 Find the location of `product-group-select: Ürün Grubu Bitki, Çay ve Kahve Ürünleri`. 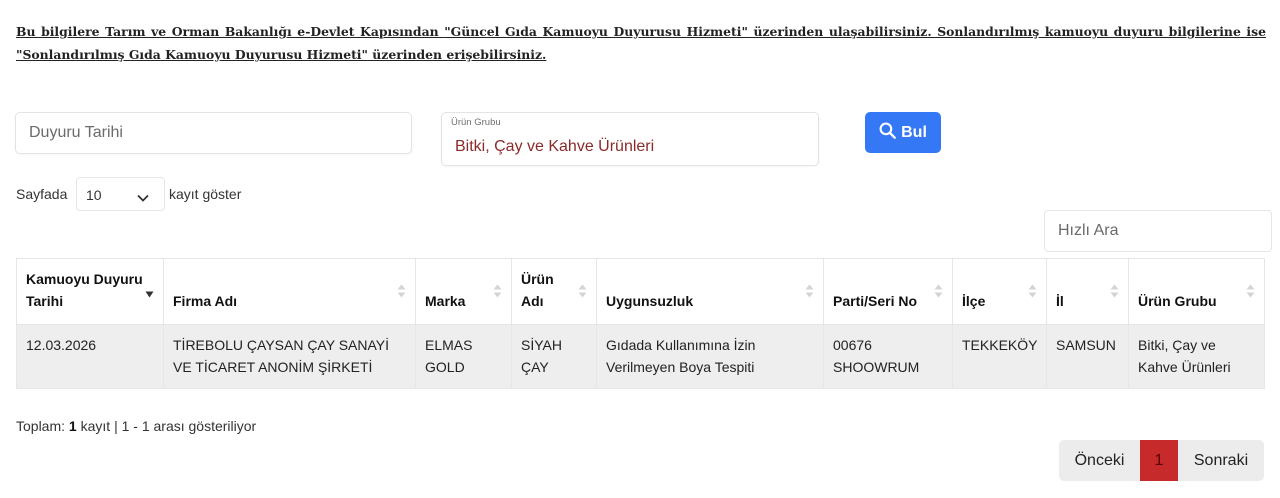

product-group-select: Ürün Grubu Bitki, Çay ve Kahve Ürünleri is located at coordinates (630, 139).